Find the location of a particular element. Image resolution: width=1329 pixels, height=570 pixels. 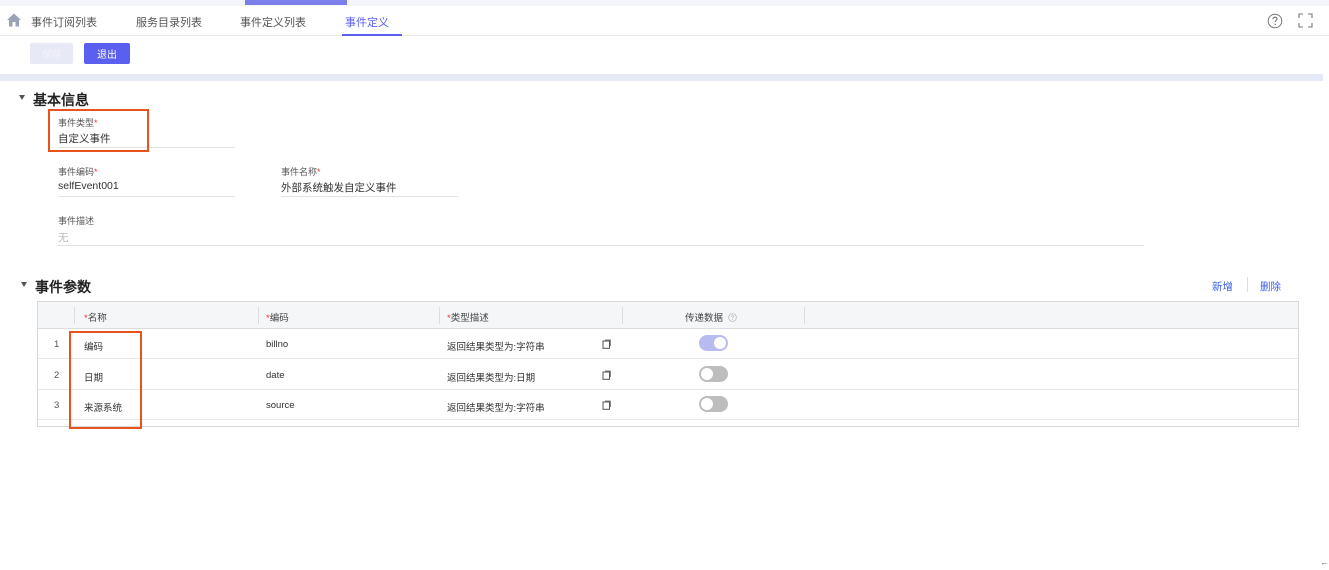

column-header-transfer: 传递数据 is located at coordinates (711, 317).